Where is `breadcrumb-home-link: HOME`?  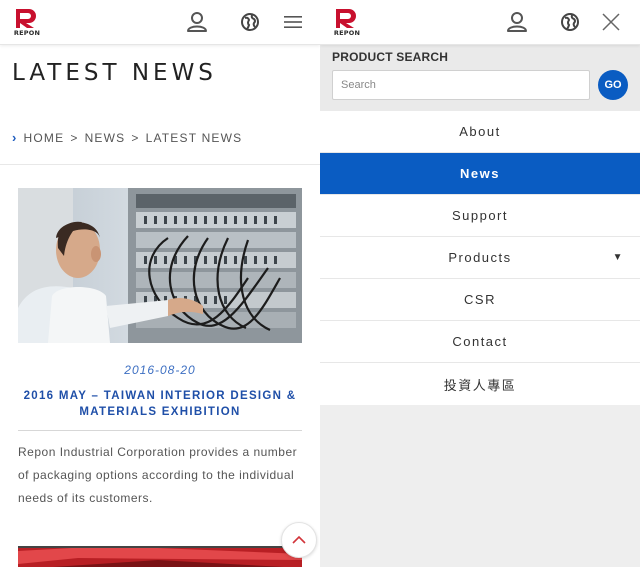 breadcrumb-home-link: HOME is located at coordinates (44, 138).